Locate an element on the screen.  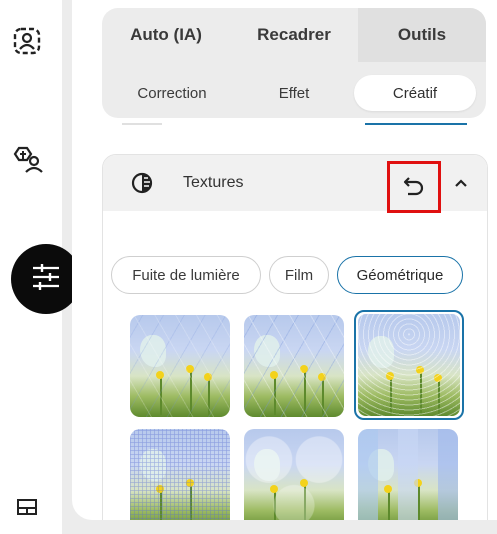
adjustments-button is located at coordinates (46, 279).